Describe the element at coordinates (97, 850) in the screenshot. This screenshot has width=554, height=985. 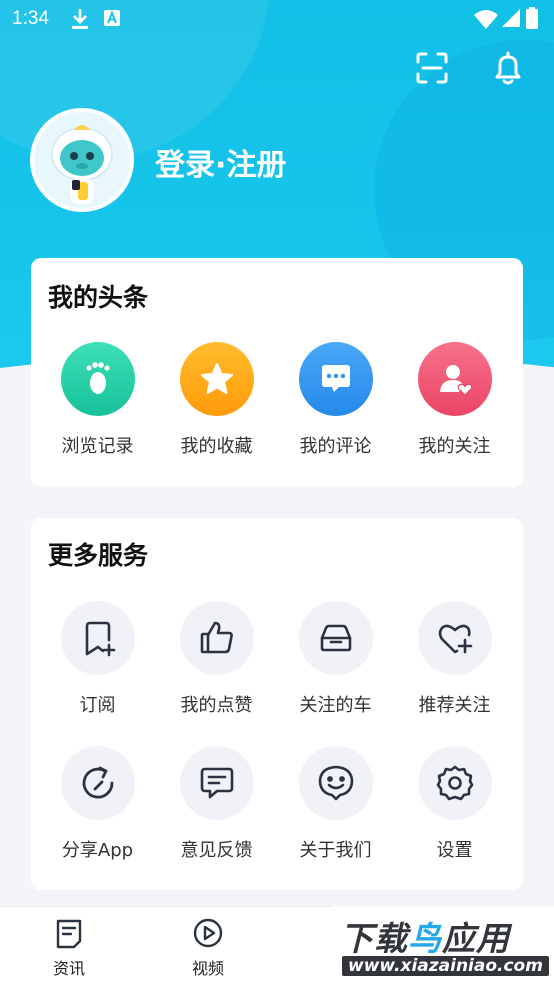
I see `grid-item-label: 分享App` at that location.